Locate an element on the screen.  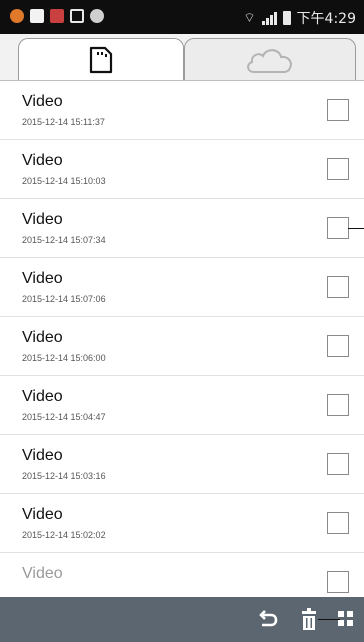
document-icon is located at coordinates (37, 16).